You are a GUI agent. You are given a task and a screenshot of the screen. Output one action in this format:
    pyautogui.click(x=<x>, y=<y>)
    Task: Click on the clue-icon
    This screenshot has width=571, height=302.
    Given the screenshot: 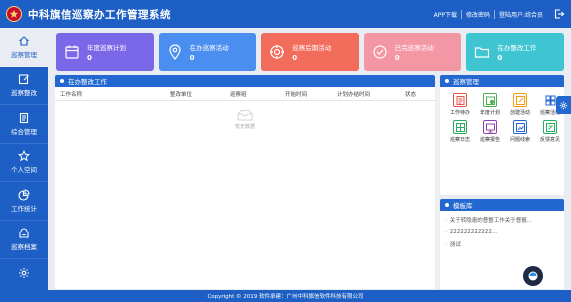 What is the action you would take?
    pyautogui.click(x=520, y=127)
    